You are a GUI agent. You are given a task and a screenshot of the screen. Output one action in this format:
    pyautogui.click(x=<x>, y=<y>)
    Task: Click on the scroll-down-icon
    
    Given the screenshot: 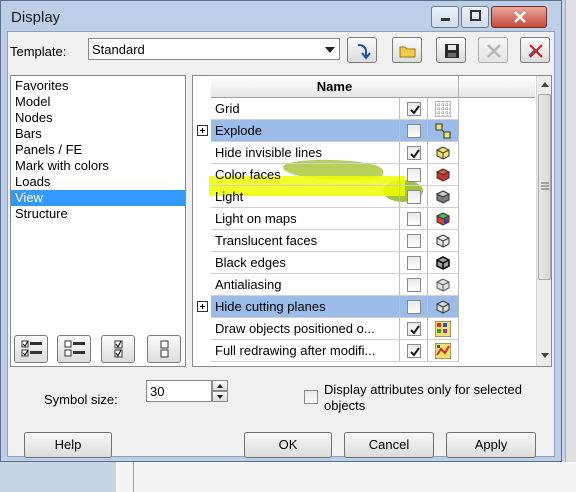 What is the action you would take?
    pyautogui.click(x=545, y=356)
    